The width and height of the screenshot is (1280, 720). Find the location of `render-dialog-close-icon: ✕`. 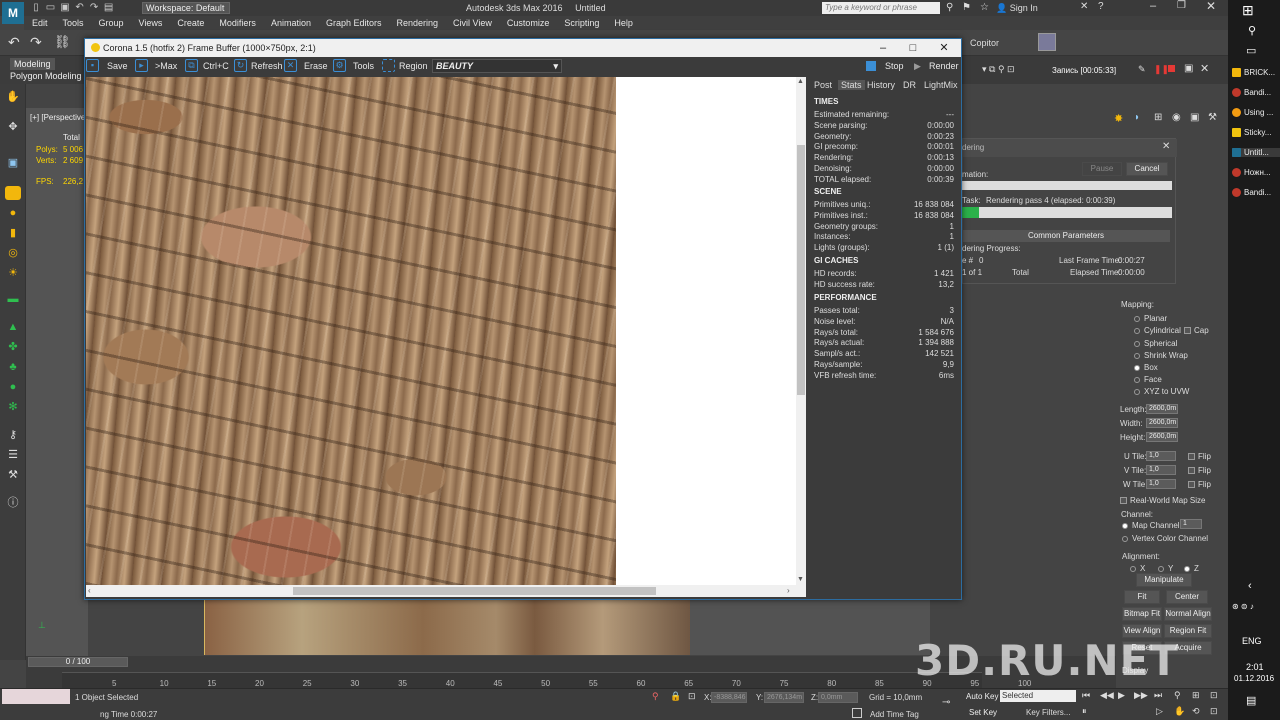

render-dialog-close-icon: ✕ is located at coordinates (1166, 146).